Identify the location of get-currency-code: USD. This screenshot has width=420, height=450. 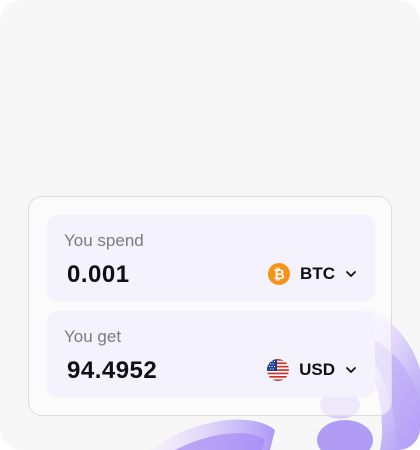
(317, 369).